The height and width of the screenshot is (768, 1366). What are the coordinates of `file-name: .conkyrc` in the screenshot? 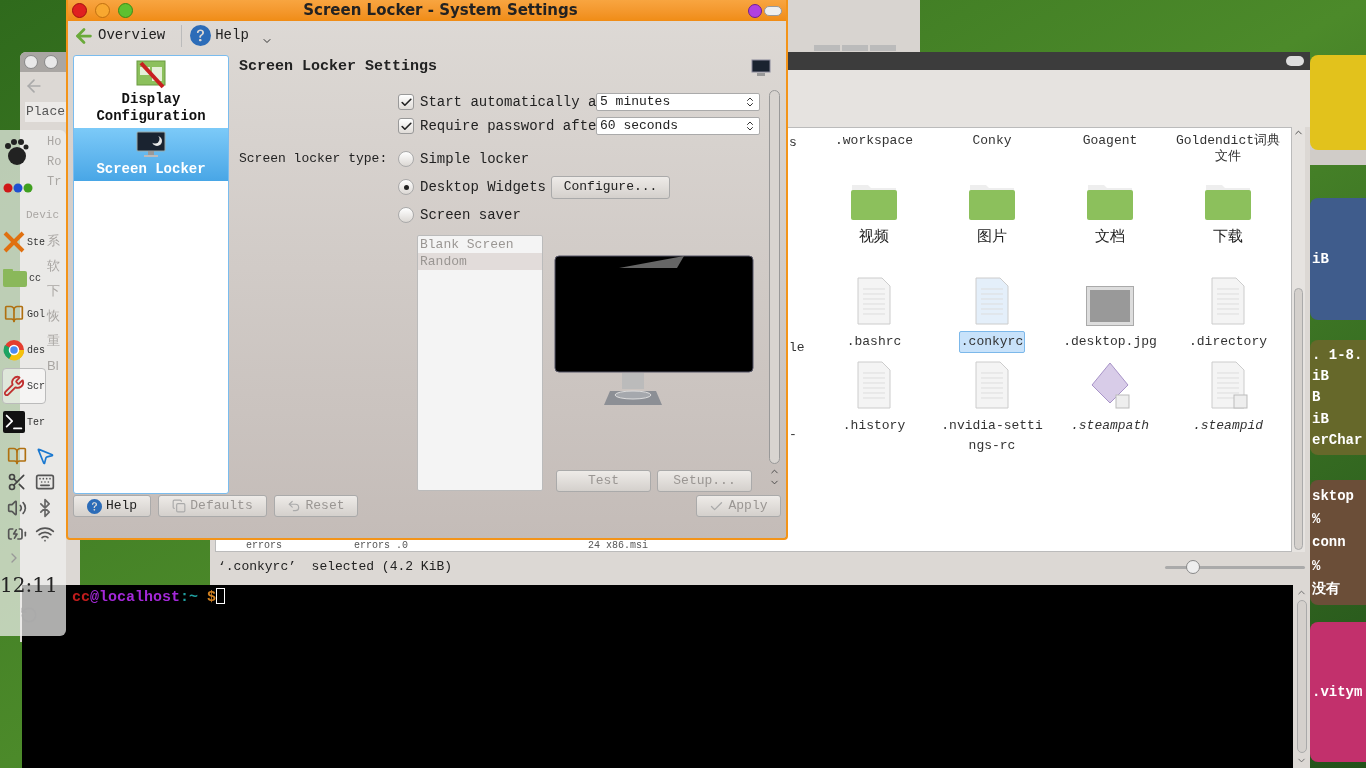 It's located at (992, 342).